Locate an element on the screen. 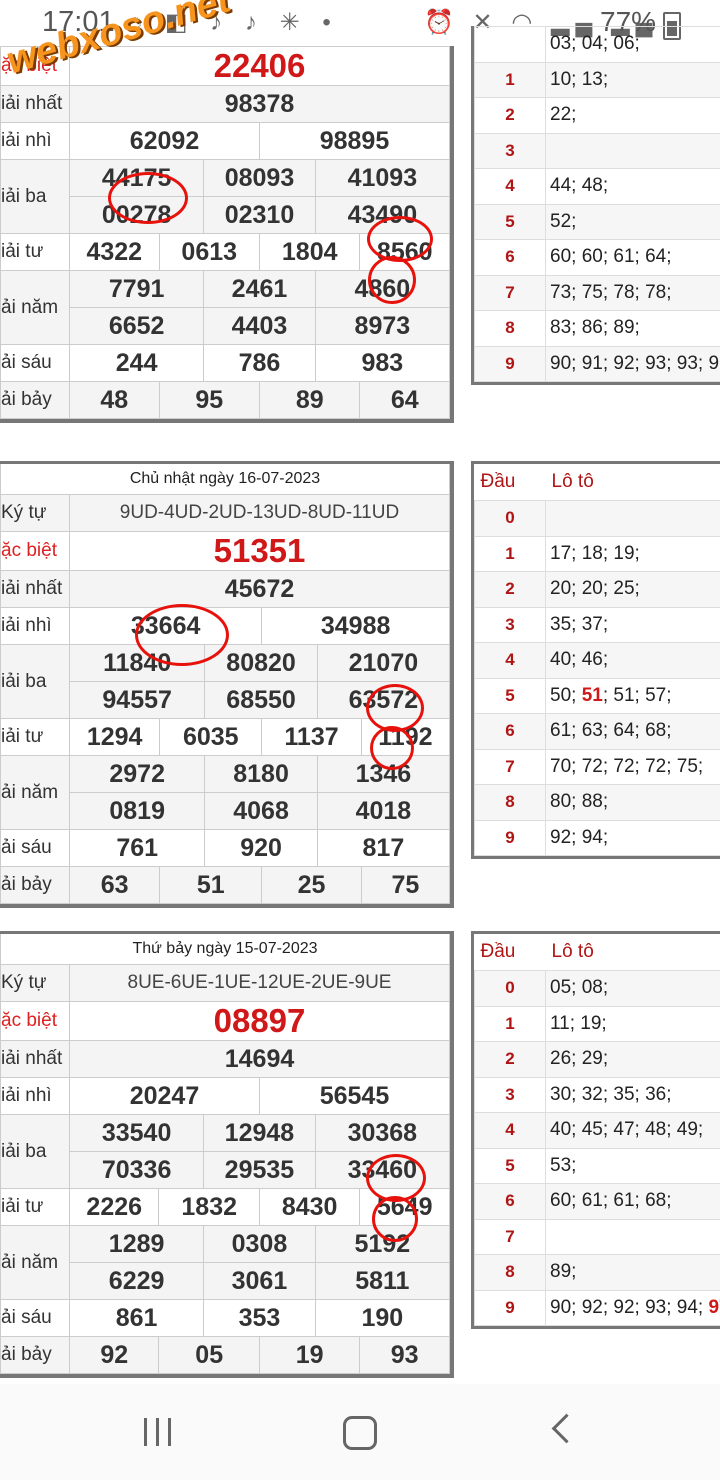  special-prize: 51351 is located at coordinates (259, 551).